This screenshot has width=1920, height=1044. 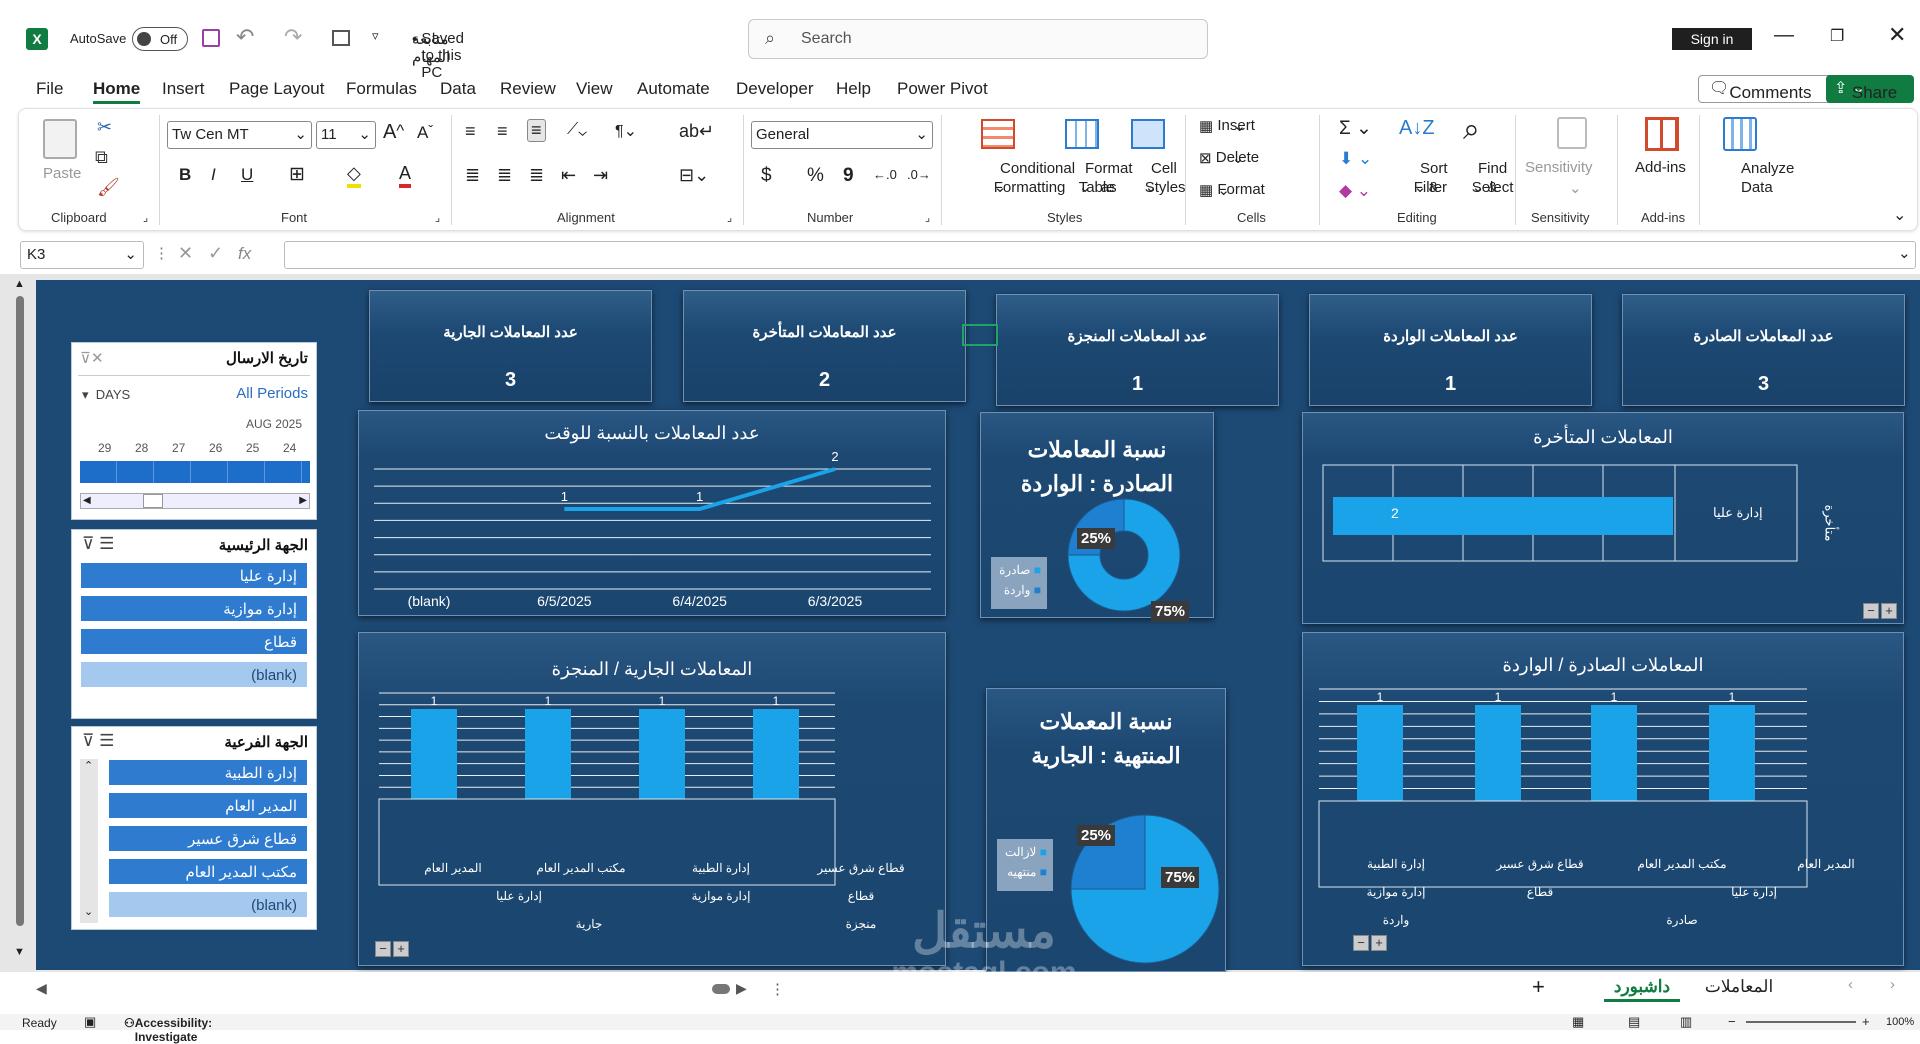 What do you see at coordinates (208, 772) in the screenshot?
I see `slicer-item: إدارة الطبية` at bounding box center [208, 772].